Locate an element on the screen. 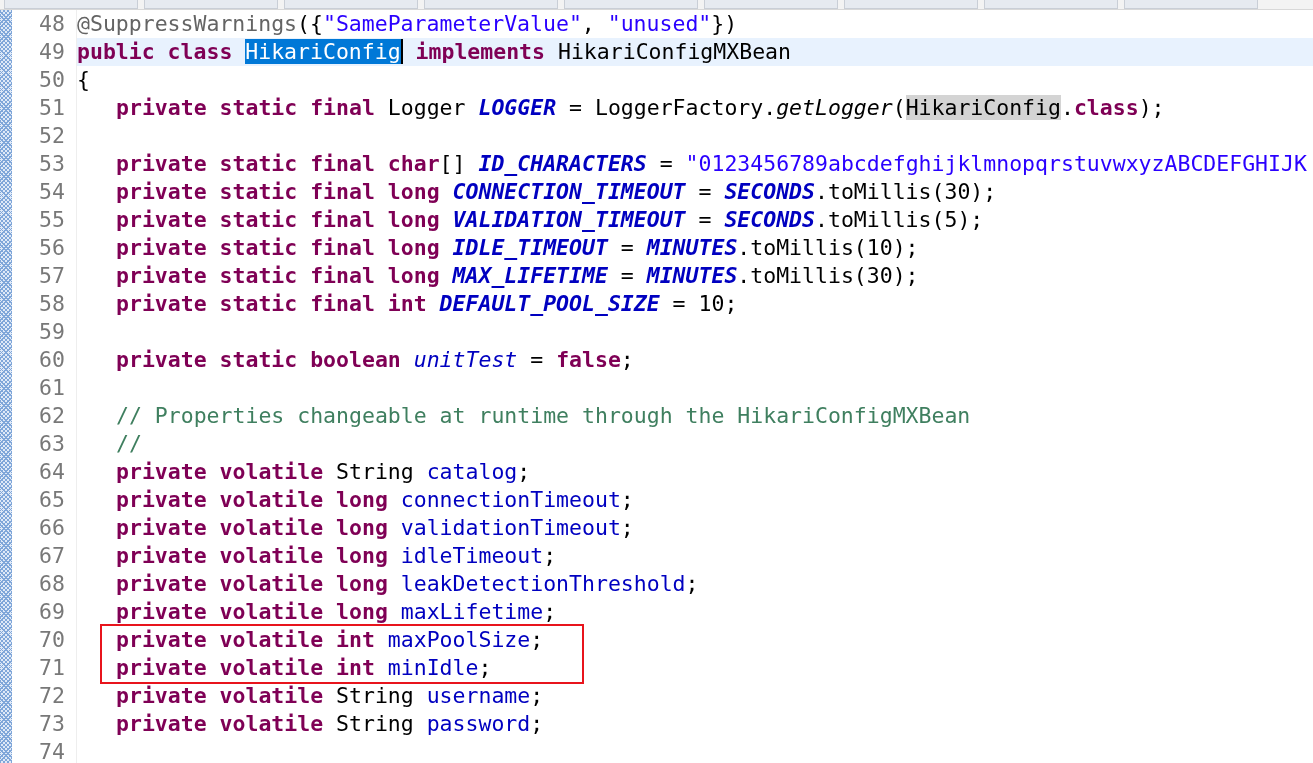  line-number: 69 is located at coordinates (51, 612).